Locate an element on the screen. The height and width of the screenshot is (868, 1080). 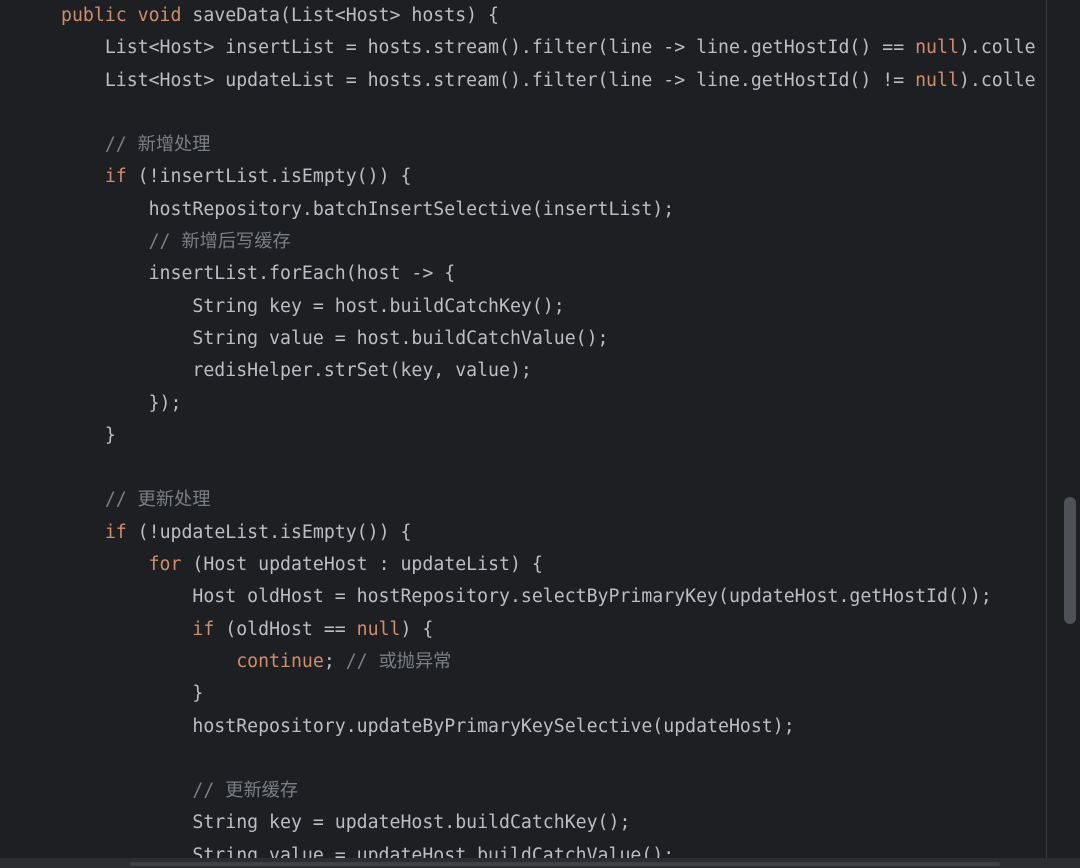
vertical-scrollbar is located at coordinates (1063, 434).